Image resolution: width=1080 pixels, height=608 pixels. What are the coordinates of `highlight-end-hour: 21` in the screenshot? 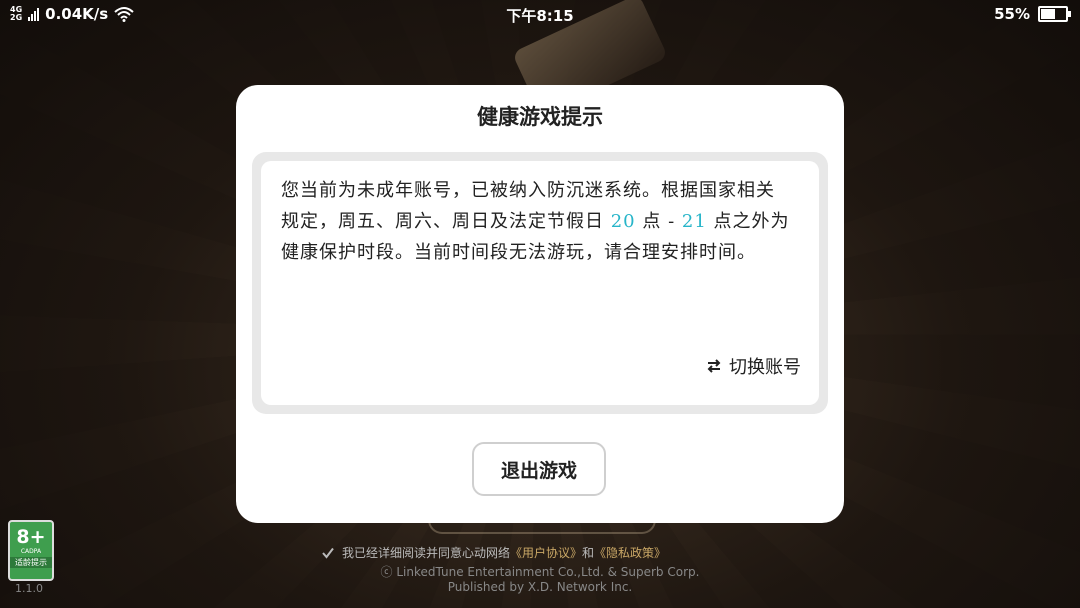 It's located at (694, 221).